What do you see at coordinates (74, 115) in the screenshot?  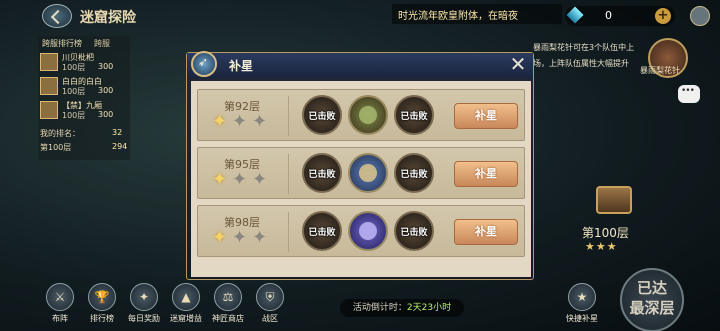 I see `rank-floor: 100层` at bounding box center [74, 115].